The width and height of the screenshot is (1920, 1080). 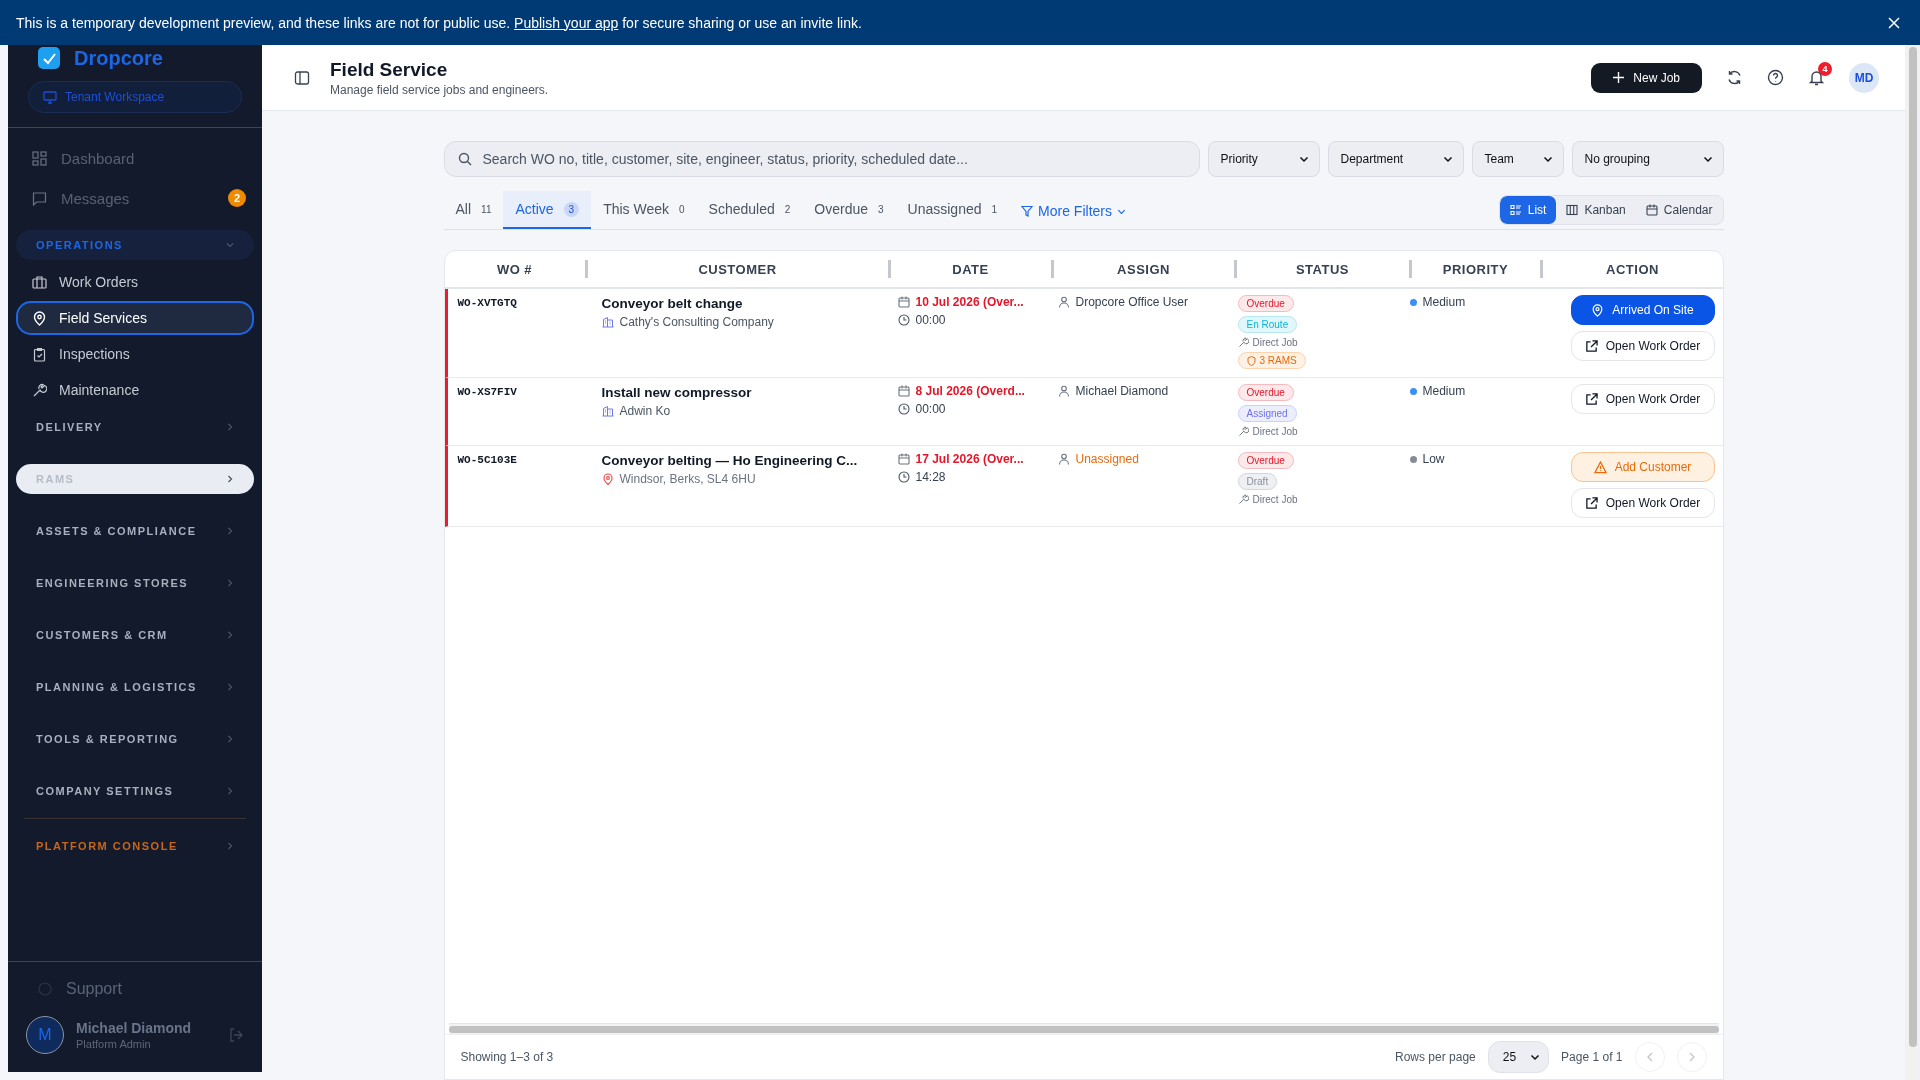 I want to click on column-header: STATUS, so click(x=1322, y=269).